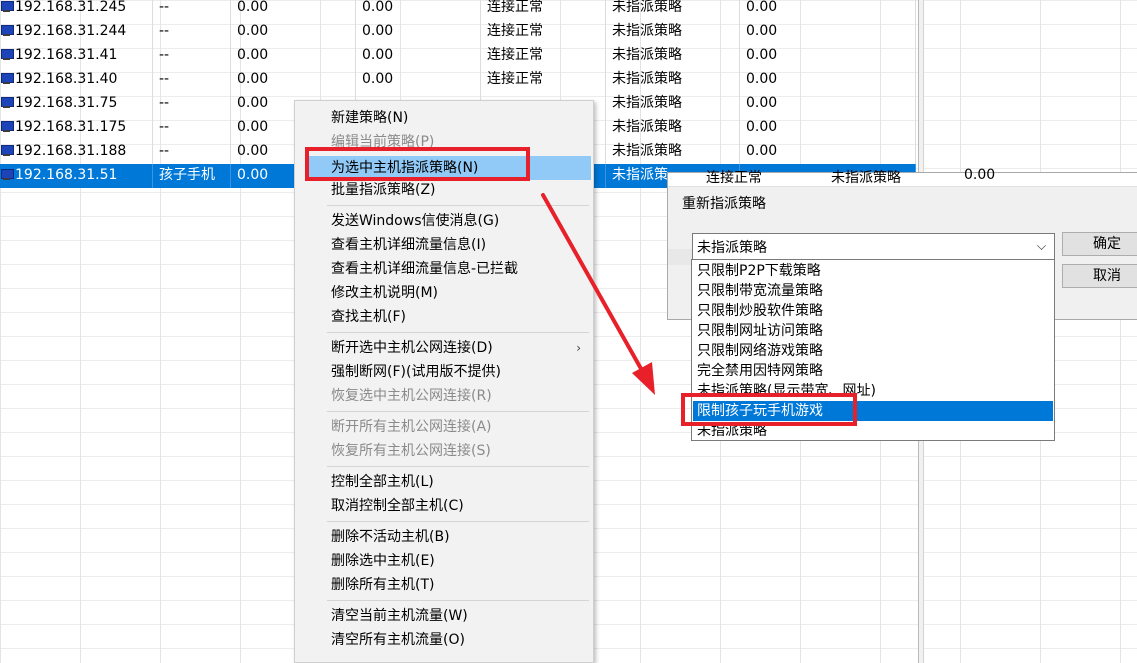 The width and height of the screenshot is (1137, 663). What do you see at coordinates (873, 246) in the screenshot?
I see `policy-combobox: 未指派策略` at bounding box center [873, 246].